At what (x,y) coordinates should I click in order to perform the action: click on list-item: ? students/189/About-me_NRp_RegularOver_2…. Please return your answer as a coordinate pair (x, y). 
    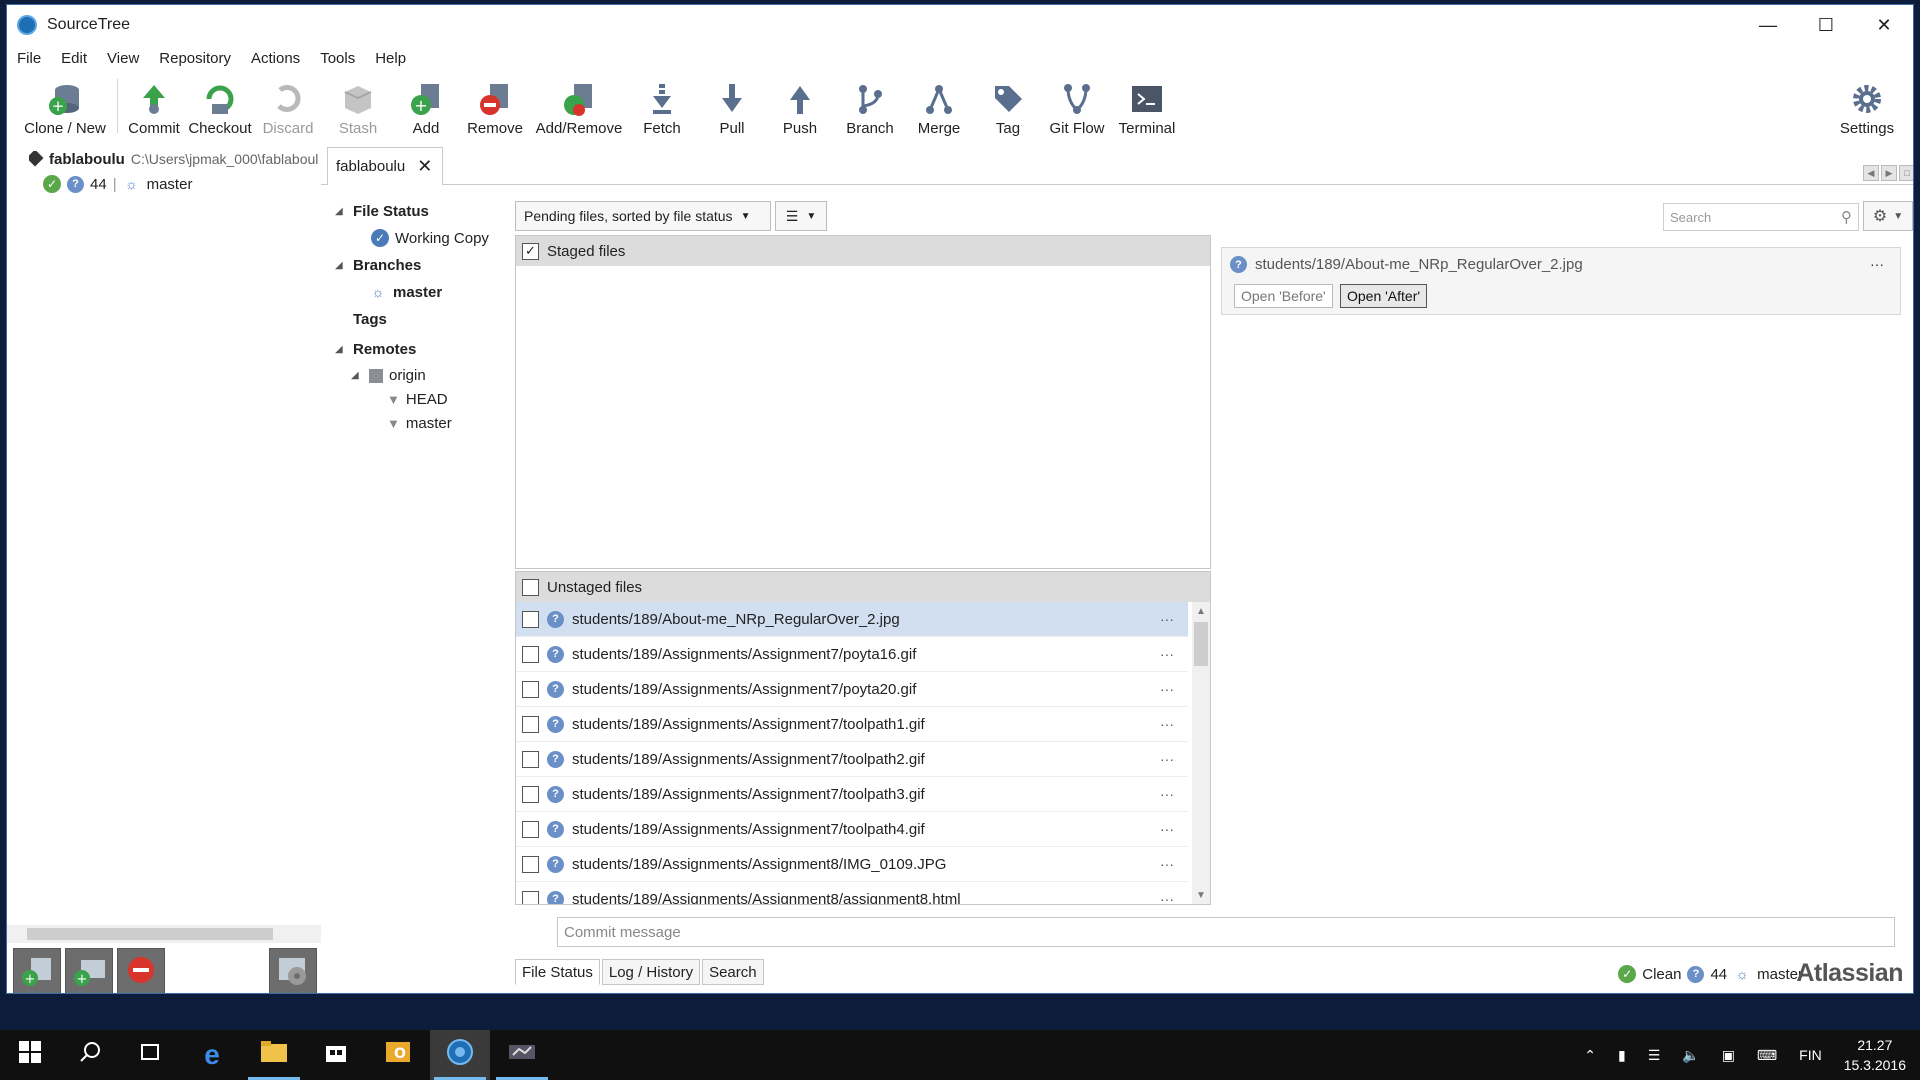
    Looking at the image, I should click on (852, 619).